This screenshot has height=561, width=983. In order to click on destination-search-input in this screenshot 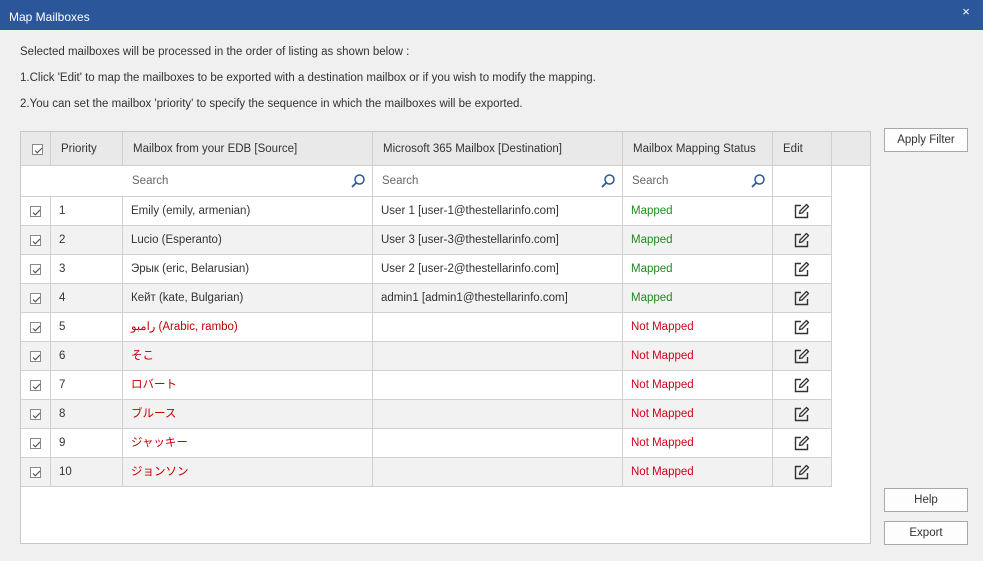, I will do `click(487, 181)`.